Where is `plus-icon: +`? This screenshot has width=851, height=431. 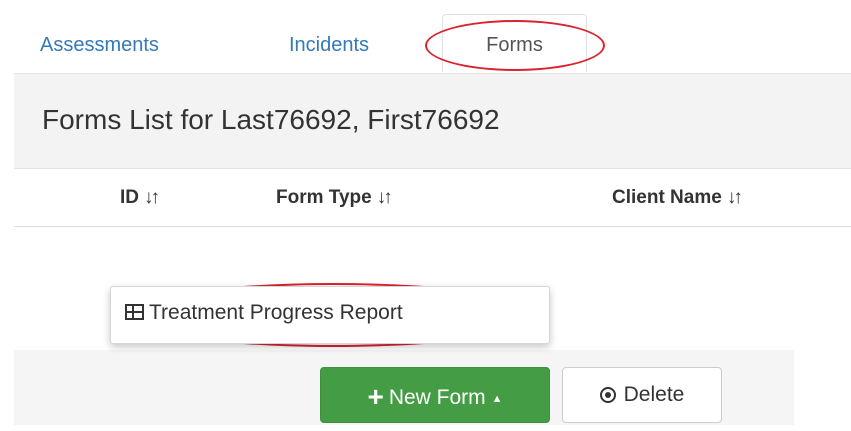 plus-icon: + is located at coordinates (375, 396).